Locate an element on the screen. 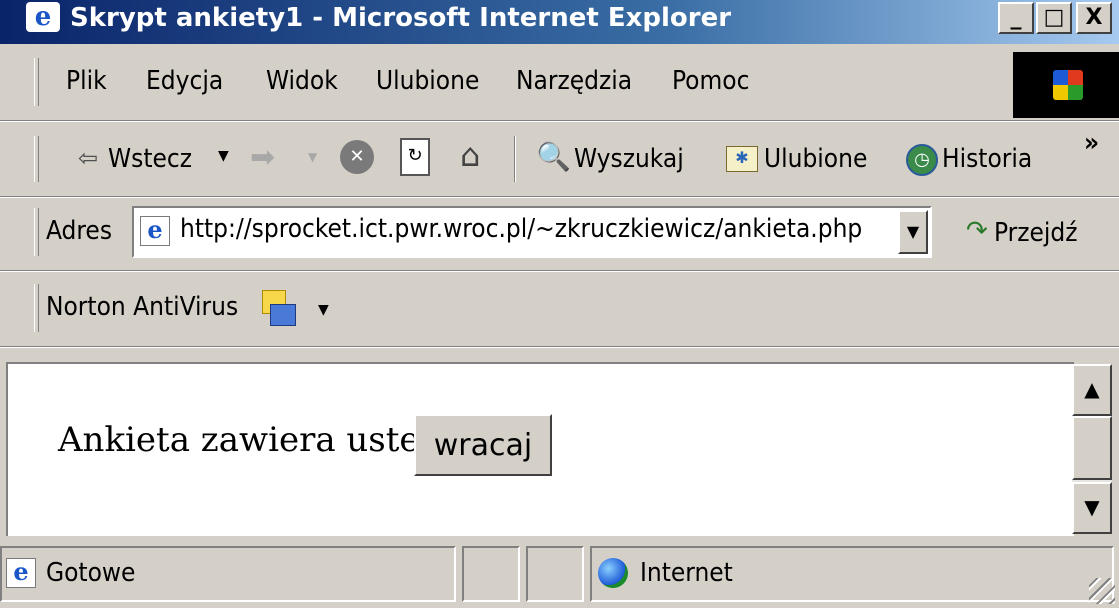 The image size is (1119, 608). scroll-thumb is located at coordinates (1092, 448).